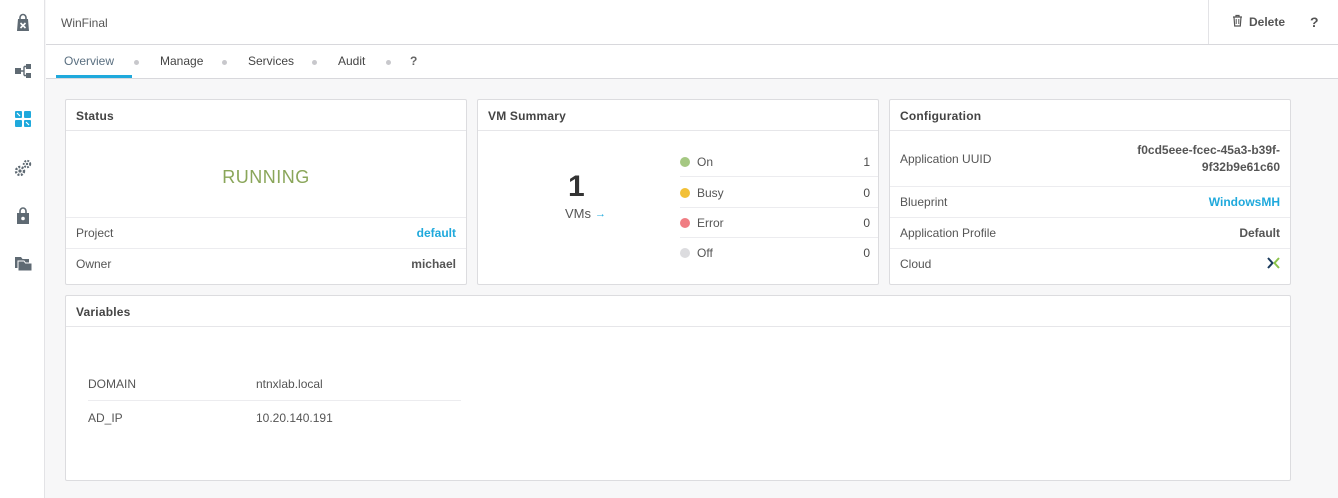  What do you see at coordinates (436, 233) in the screenshot?
I see `project-link: default` at bounding box center [436, 233].